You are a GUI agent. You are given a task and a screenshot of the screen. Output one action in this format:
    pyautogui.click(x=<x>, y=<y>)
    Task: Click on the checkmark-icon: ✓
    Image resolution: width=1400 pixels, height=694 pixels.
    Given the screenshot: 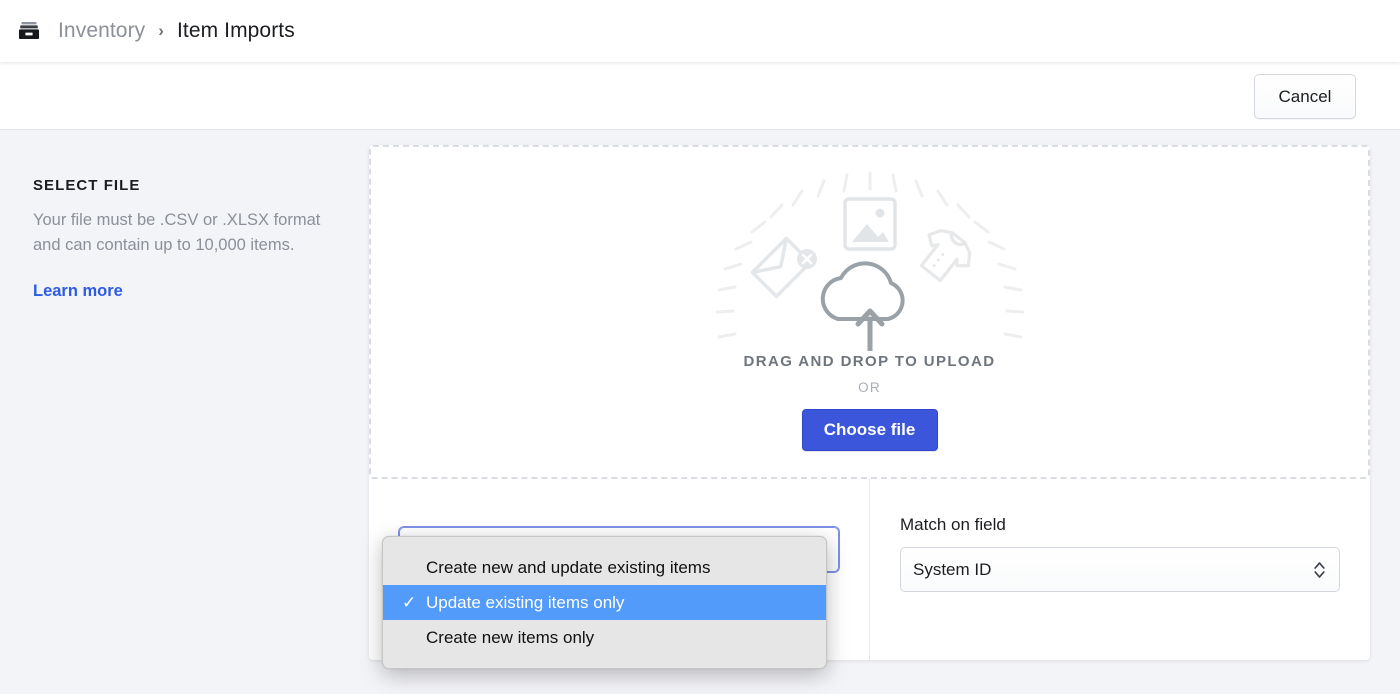 What is the action you would take?
    pyautogui.click(x=409, y=602)
    